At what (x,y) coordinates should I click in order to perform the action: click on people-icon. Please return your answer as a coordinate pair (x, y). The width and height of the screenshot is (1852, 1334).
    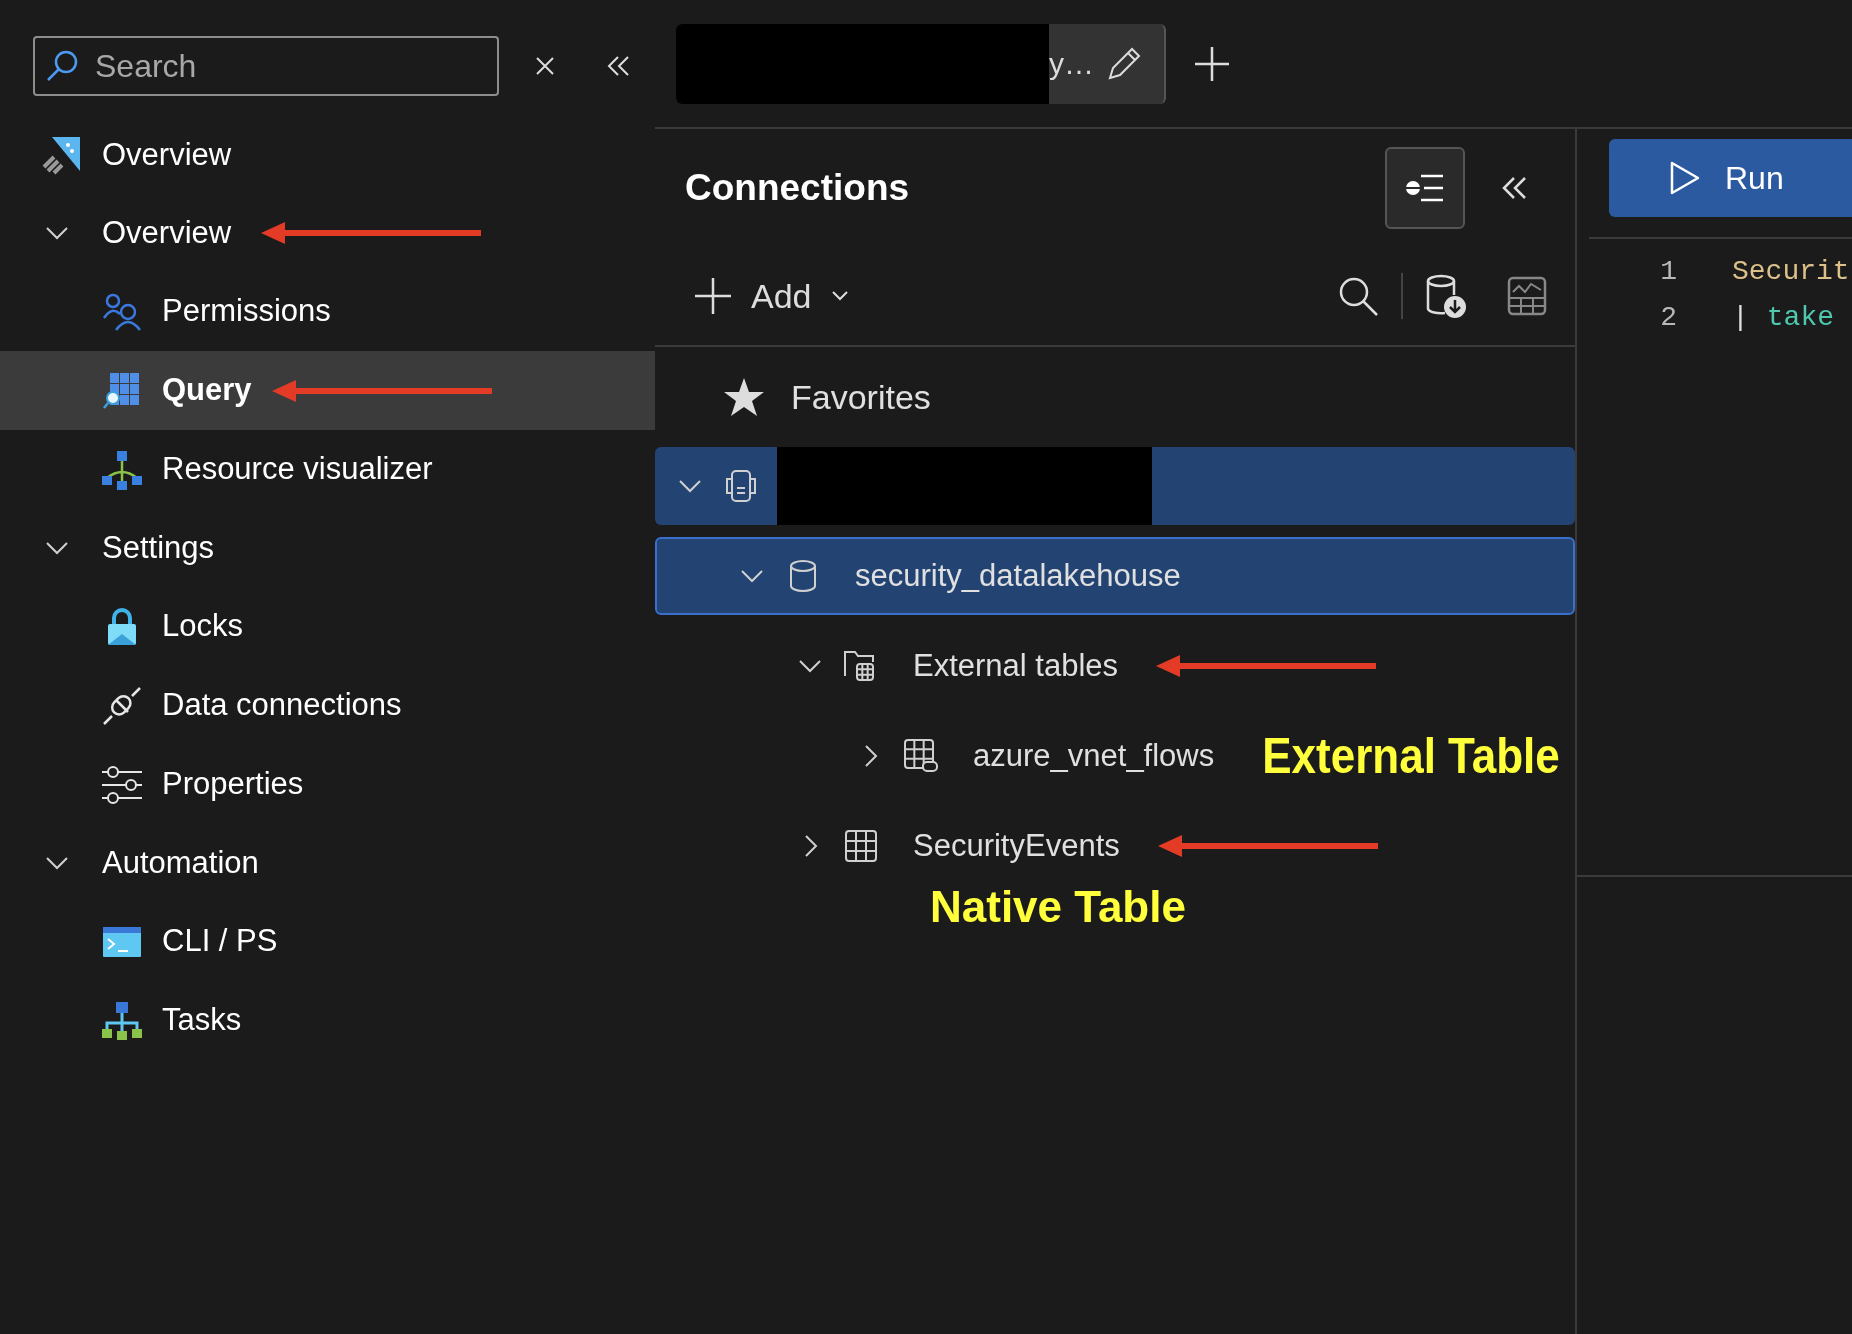
    Looking at the image, I should click on (122, 311).